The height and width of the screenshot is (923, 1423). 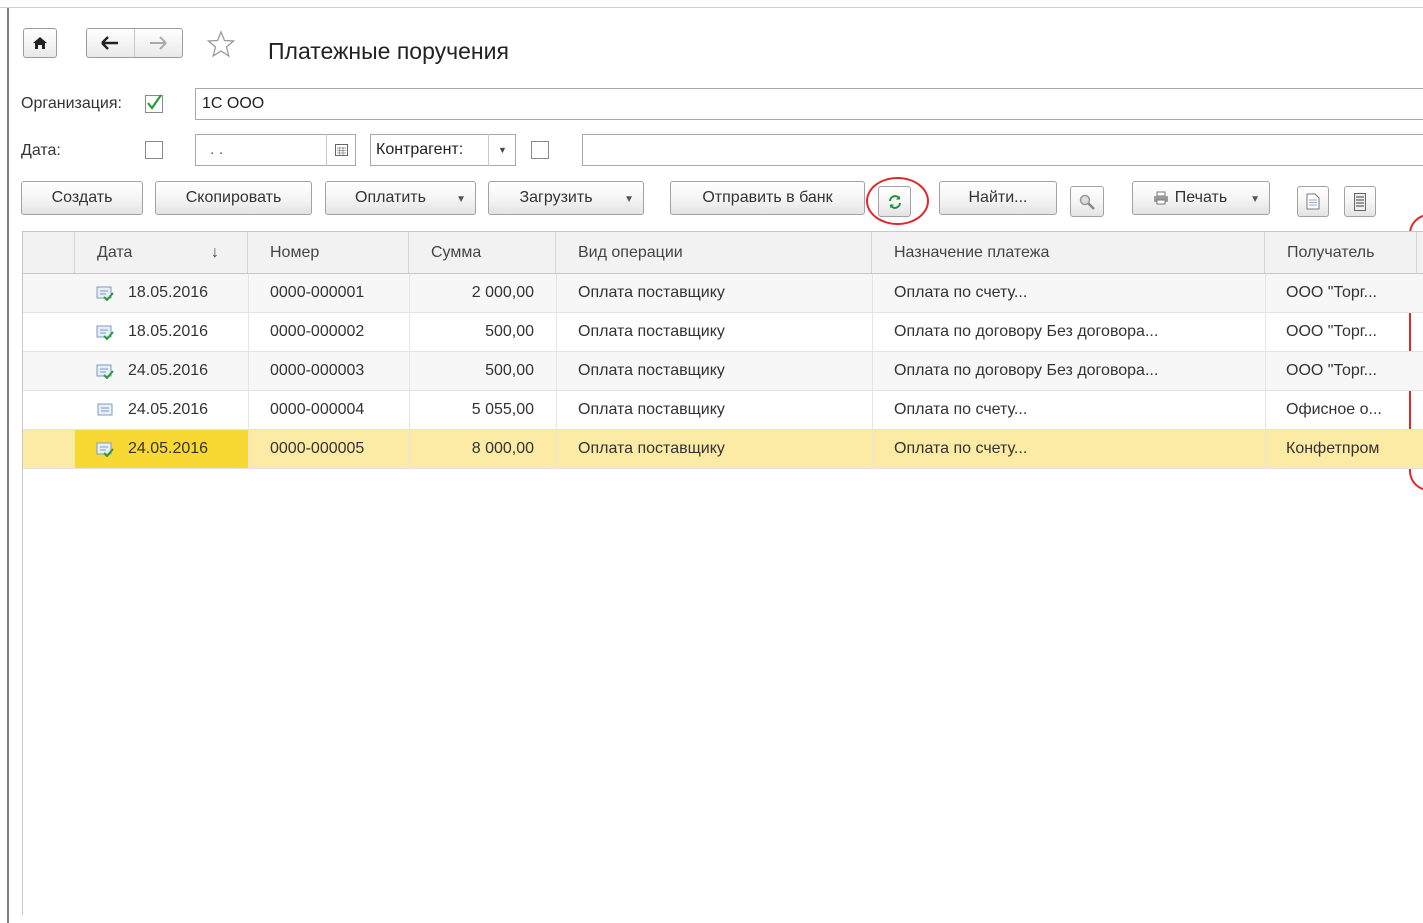 What do you see at coordinates (317, 292) in the screenshot?
I see `cell-number: 0000-000001` at bounding box center [317, 292].